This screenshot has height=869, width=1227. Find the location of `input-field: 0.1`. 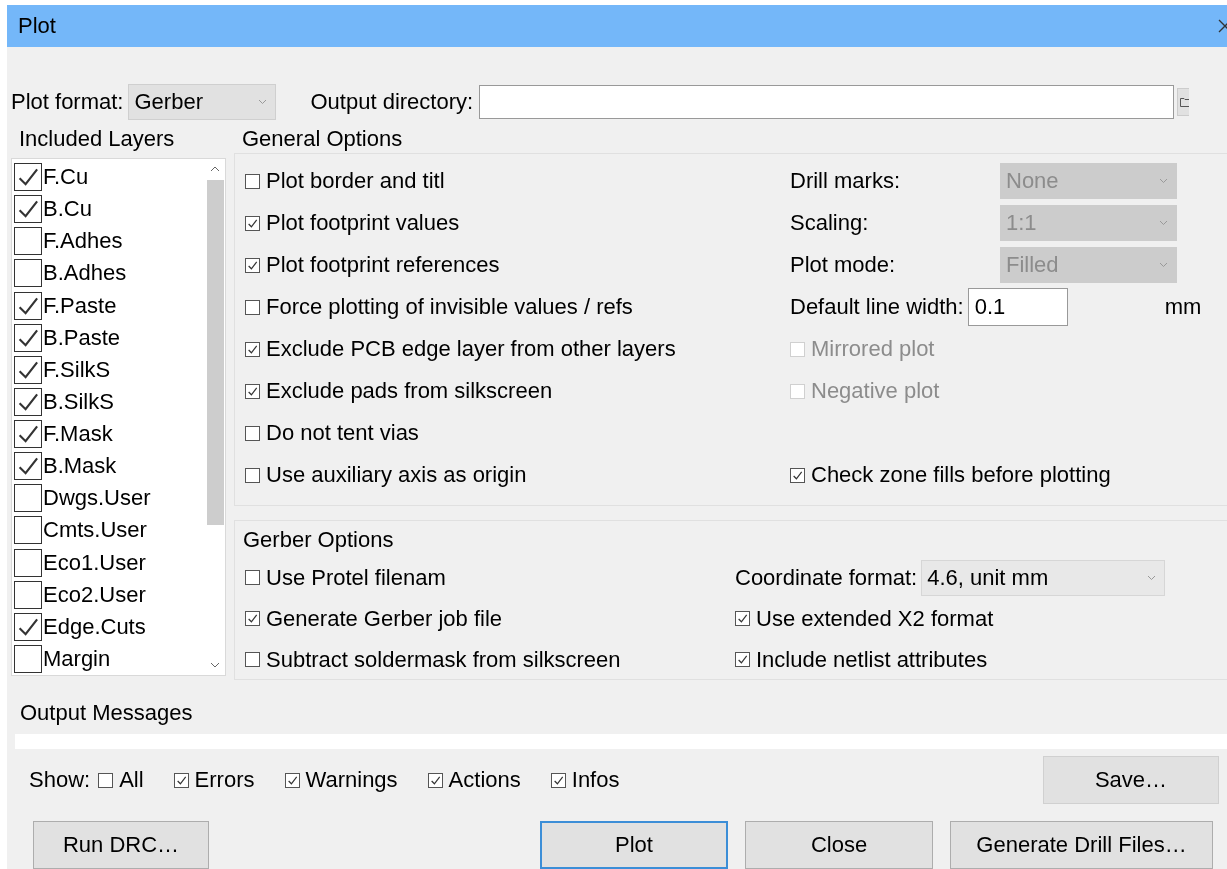

input-field: 0.1 is located at coordinates (1017, 307).